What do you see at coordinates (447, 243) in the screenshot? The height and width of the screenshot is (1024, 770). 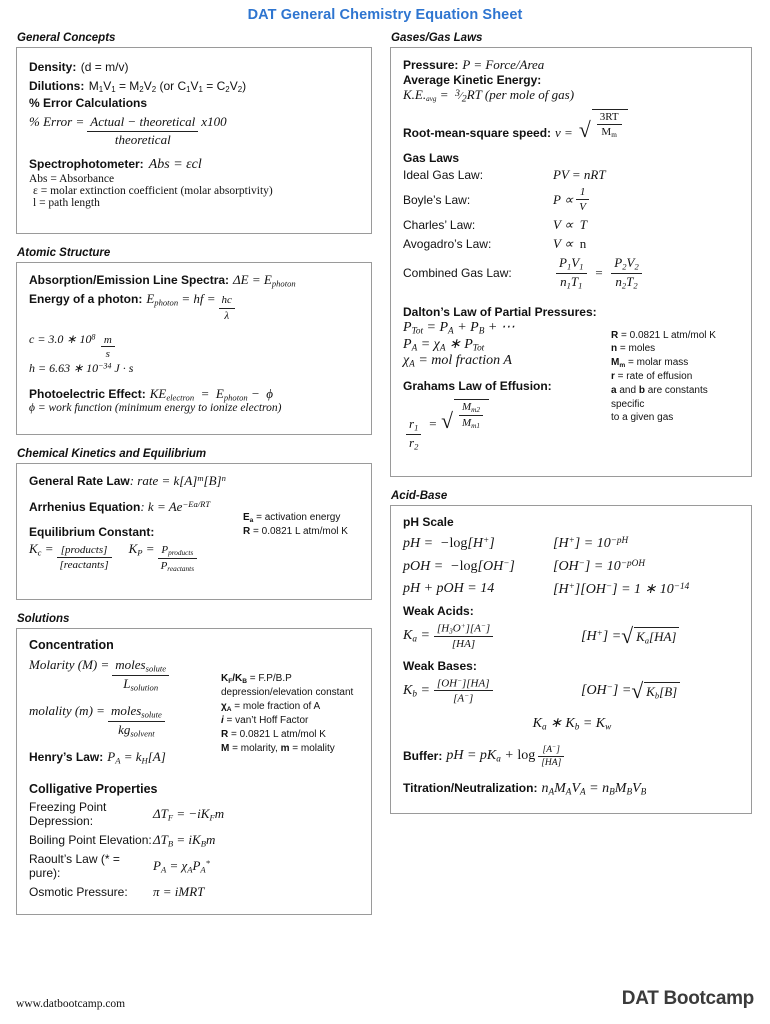 I see `avogadros-law-label: Avogadro’s Law:` at bounding box center [447, 243].